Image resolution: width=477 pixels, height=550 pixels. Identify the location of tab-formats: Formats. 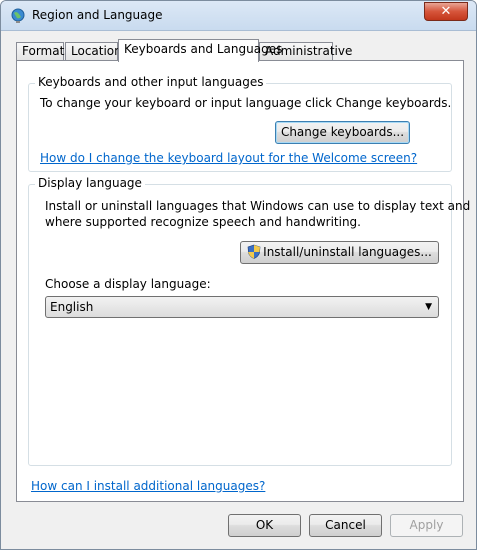
(43, 51).